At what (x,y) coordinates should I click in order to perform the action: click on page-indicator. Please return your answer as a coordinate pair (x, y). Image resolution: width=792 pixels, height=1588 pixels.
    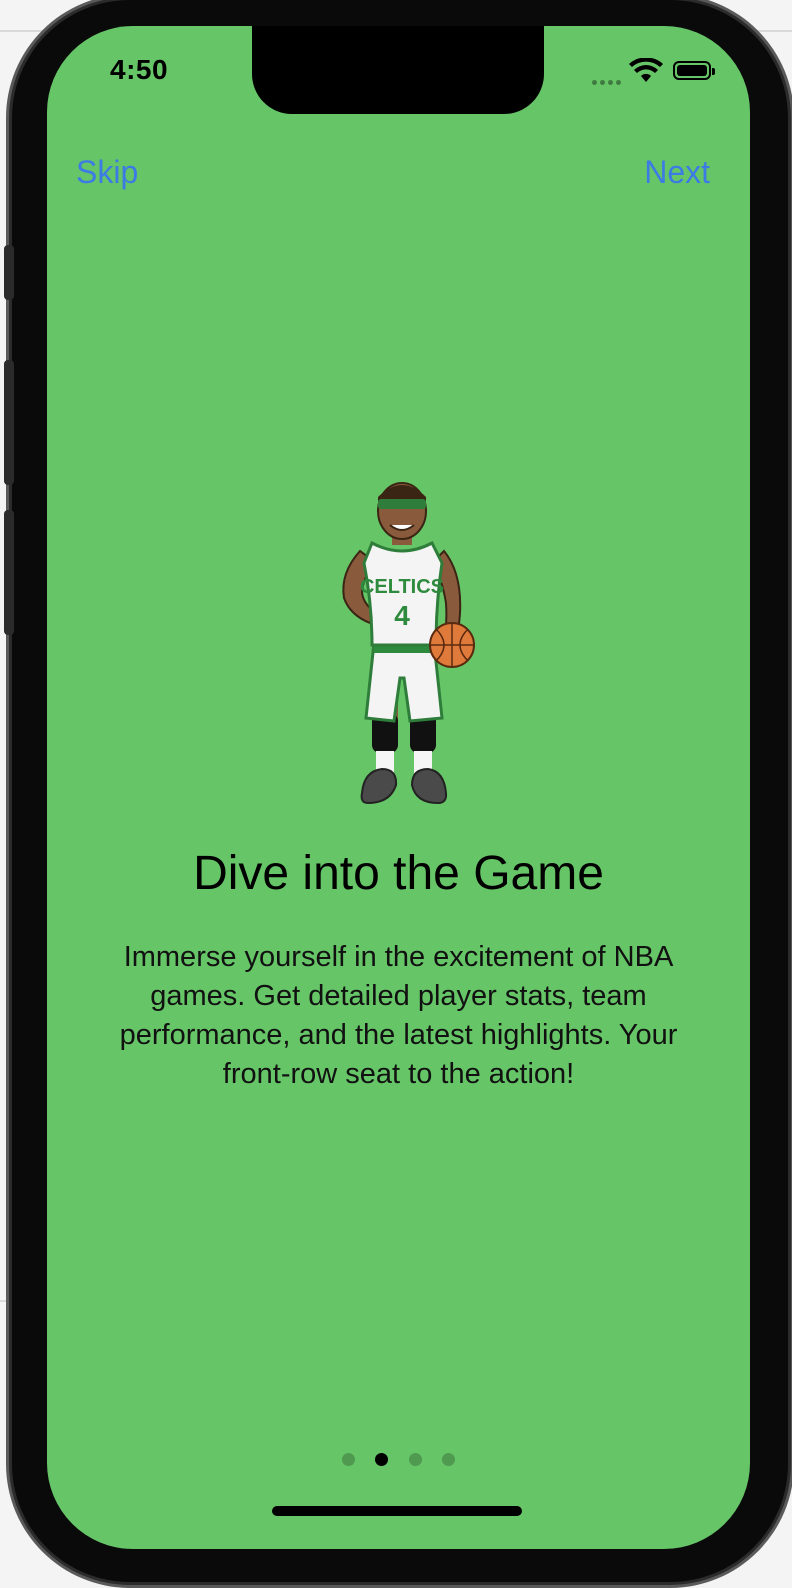
    Looking at the image, I should click on (398, 1462).